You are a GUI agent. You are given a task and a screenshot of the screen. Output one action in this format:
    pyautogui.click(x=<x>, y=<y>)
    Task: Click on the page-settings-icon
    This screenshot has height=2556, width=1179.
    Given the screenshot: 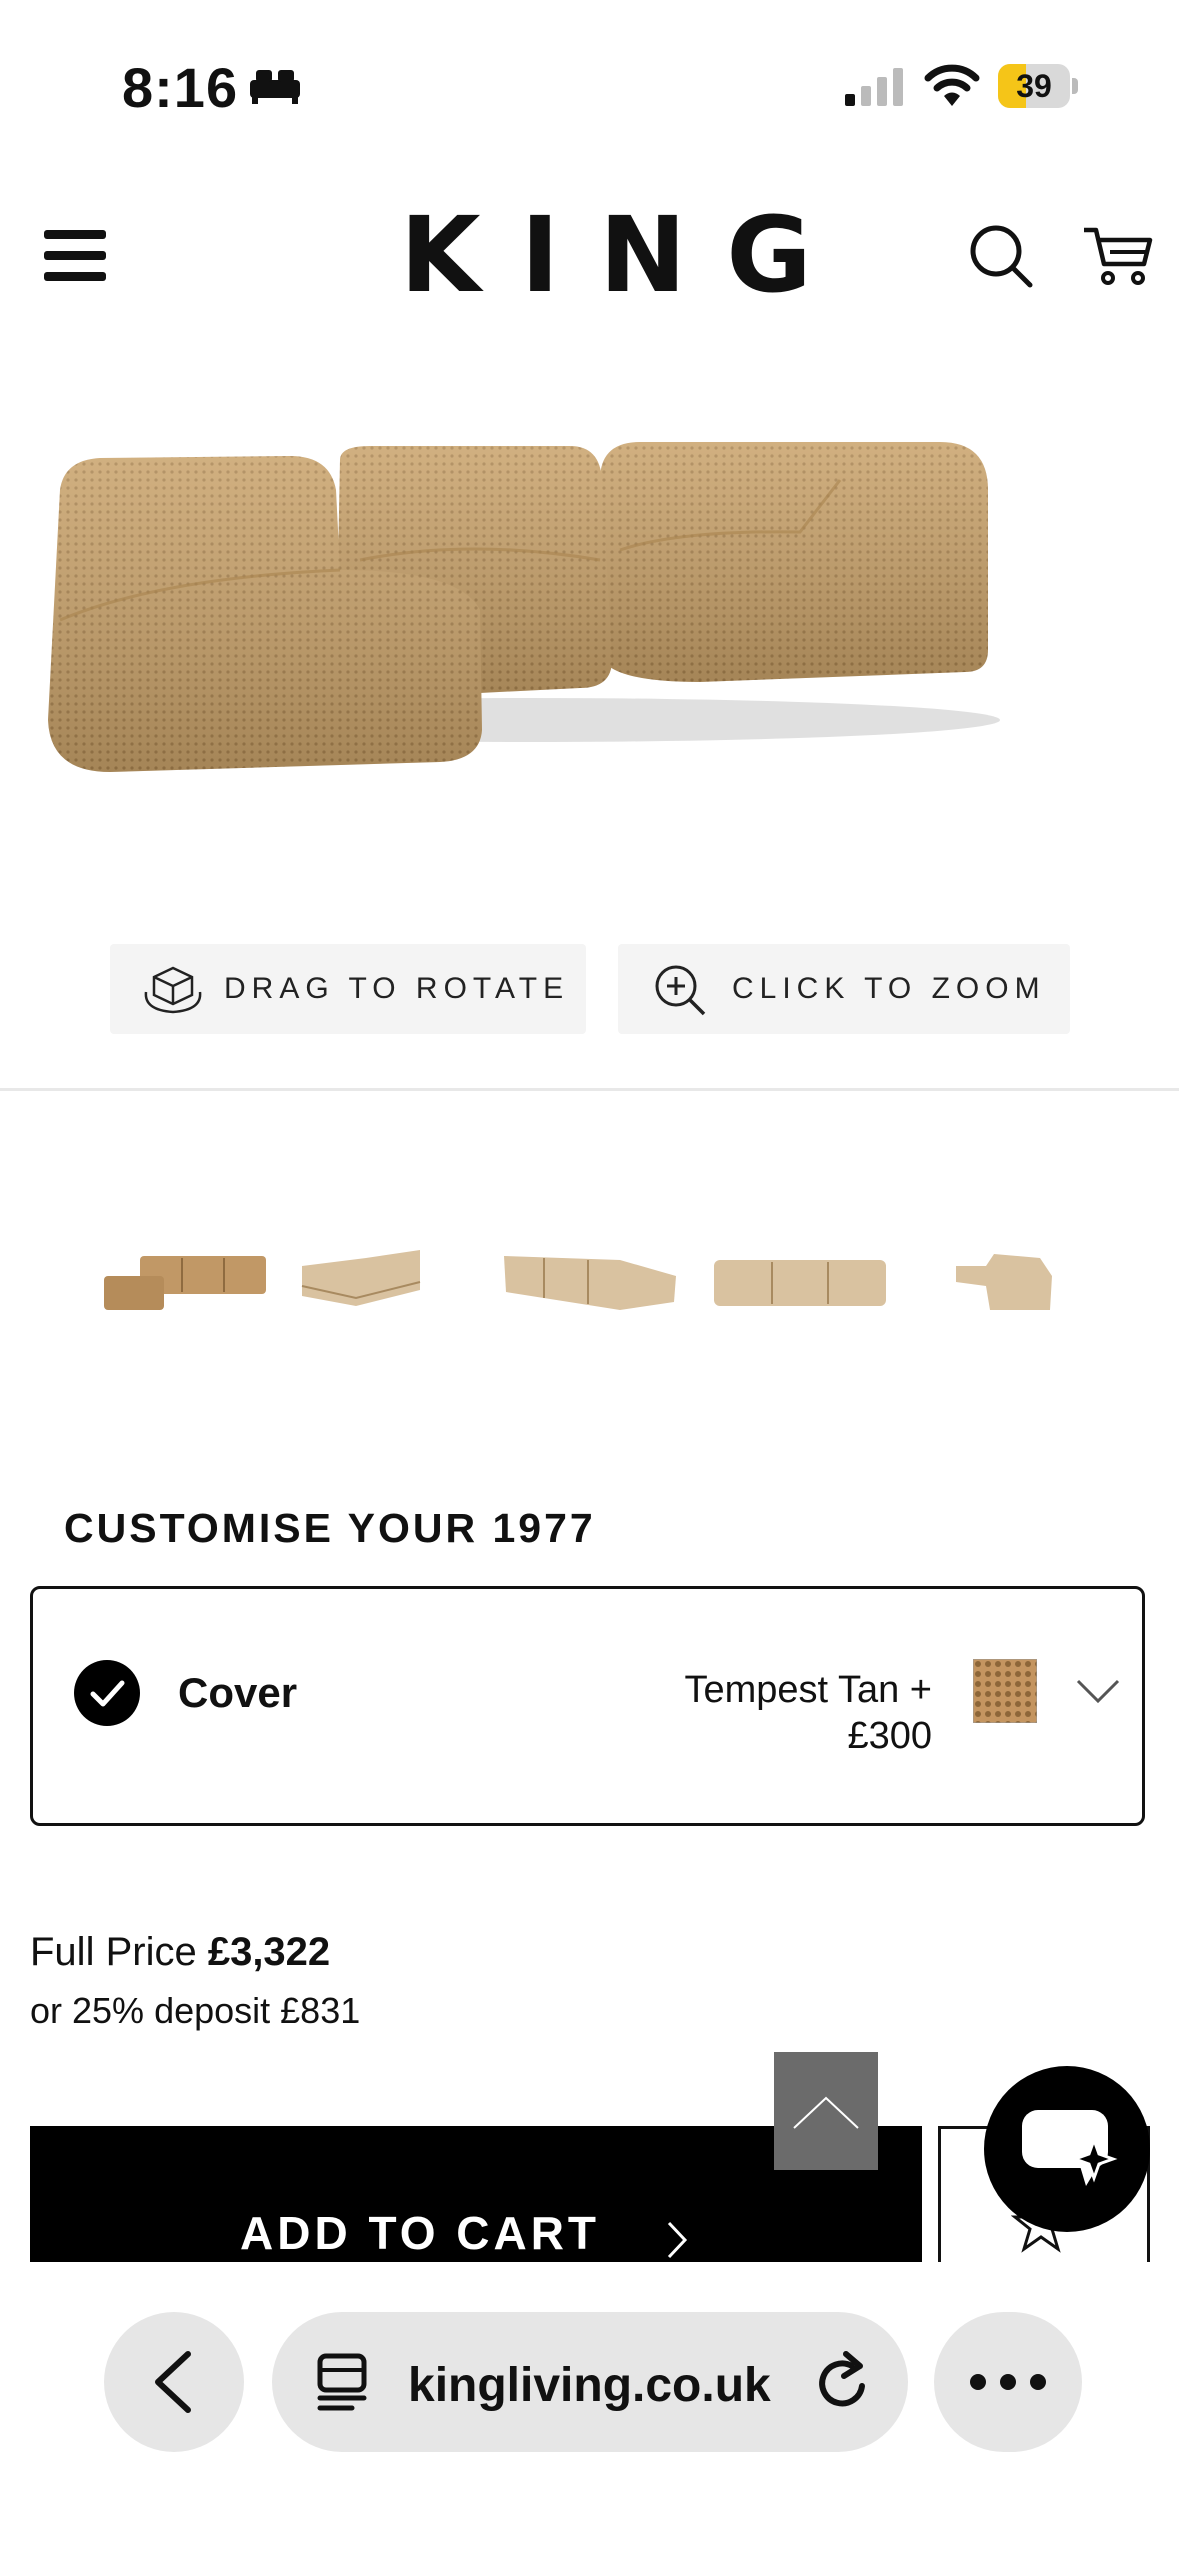 What is the action you would take?
    pyautogui.click(x=342, y=2382)
    